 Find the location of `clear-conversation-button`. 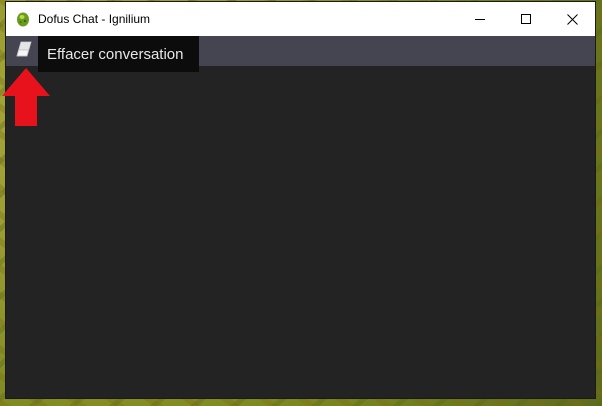

clear-conversation-button is located at coordinates (24, 51).